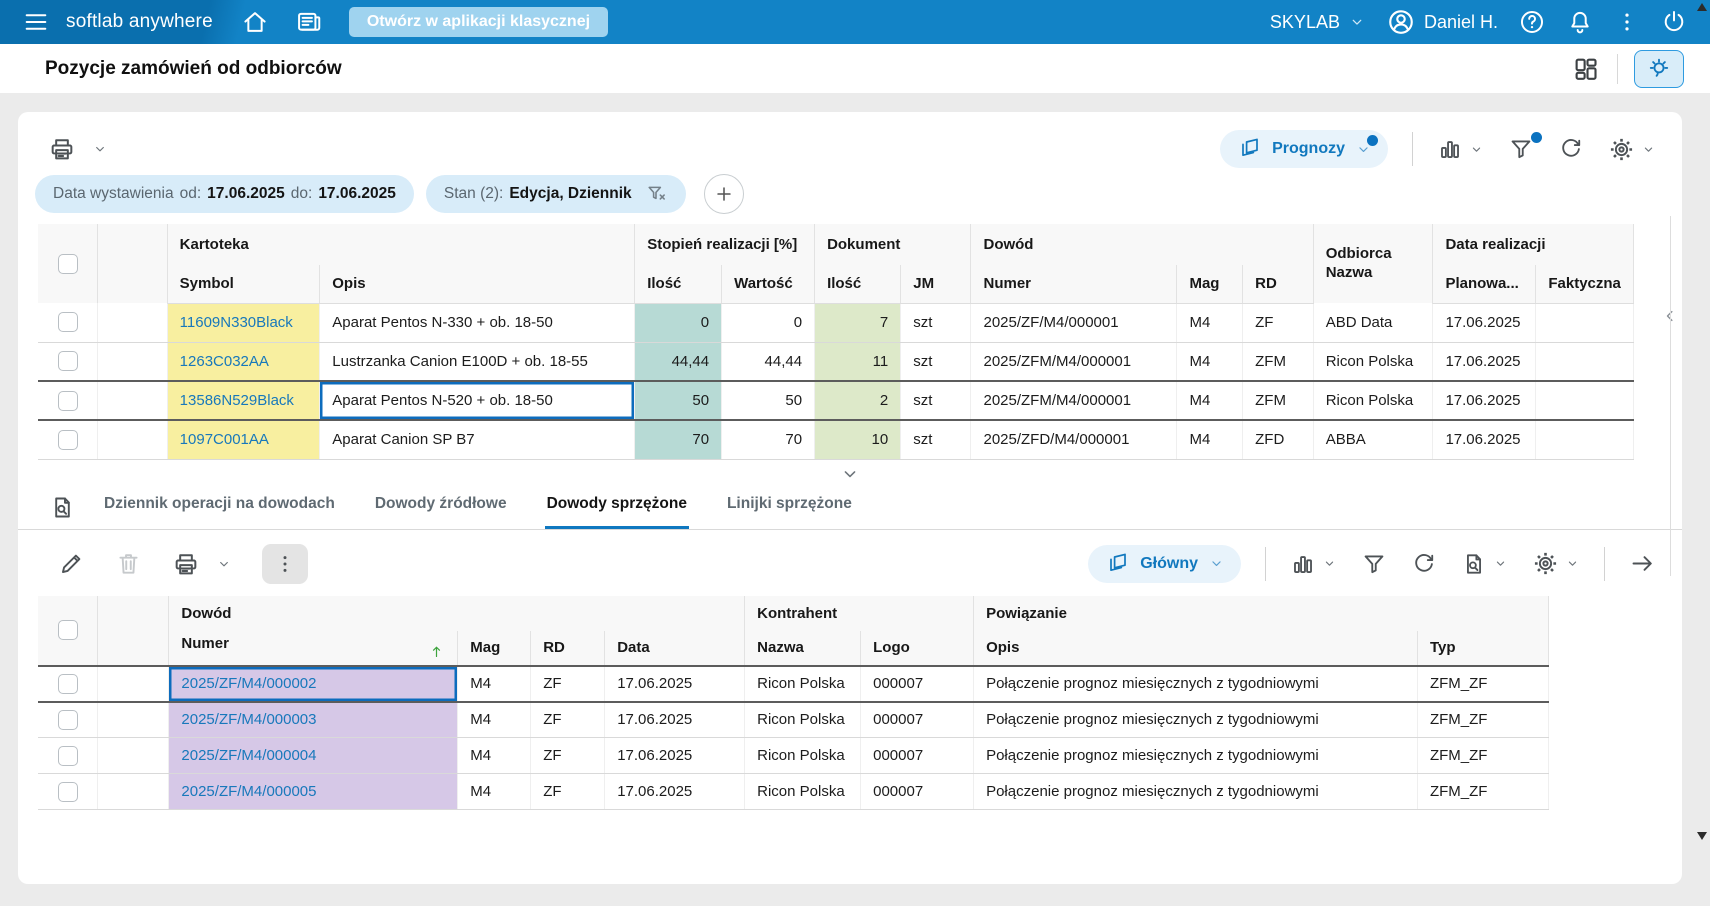 The width and height of the screenshot is (1710, 906). I want to click on column-header-logo: Logo, so click(917, 648).